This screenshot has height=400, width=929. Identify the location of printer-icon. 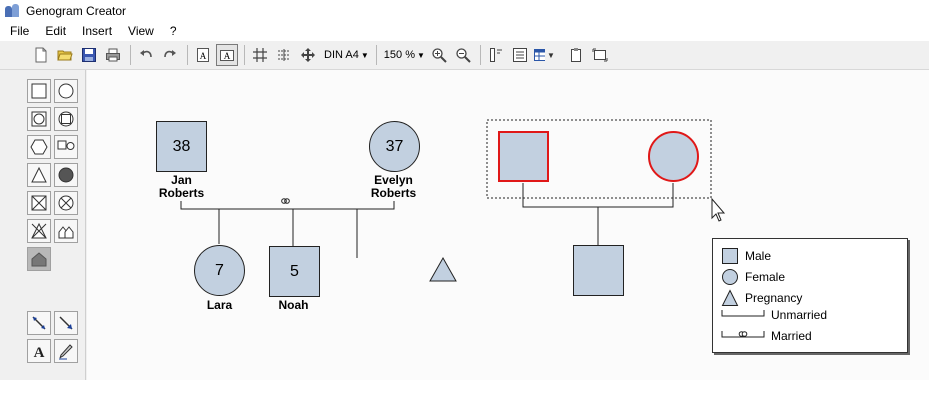
(113, 55).